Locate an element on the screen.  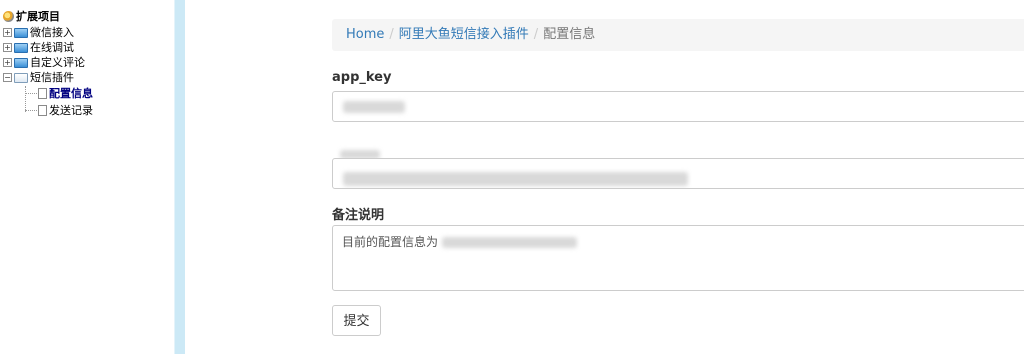
submit-button: 提交 is located at coordinates (356, 320).